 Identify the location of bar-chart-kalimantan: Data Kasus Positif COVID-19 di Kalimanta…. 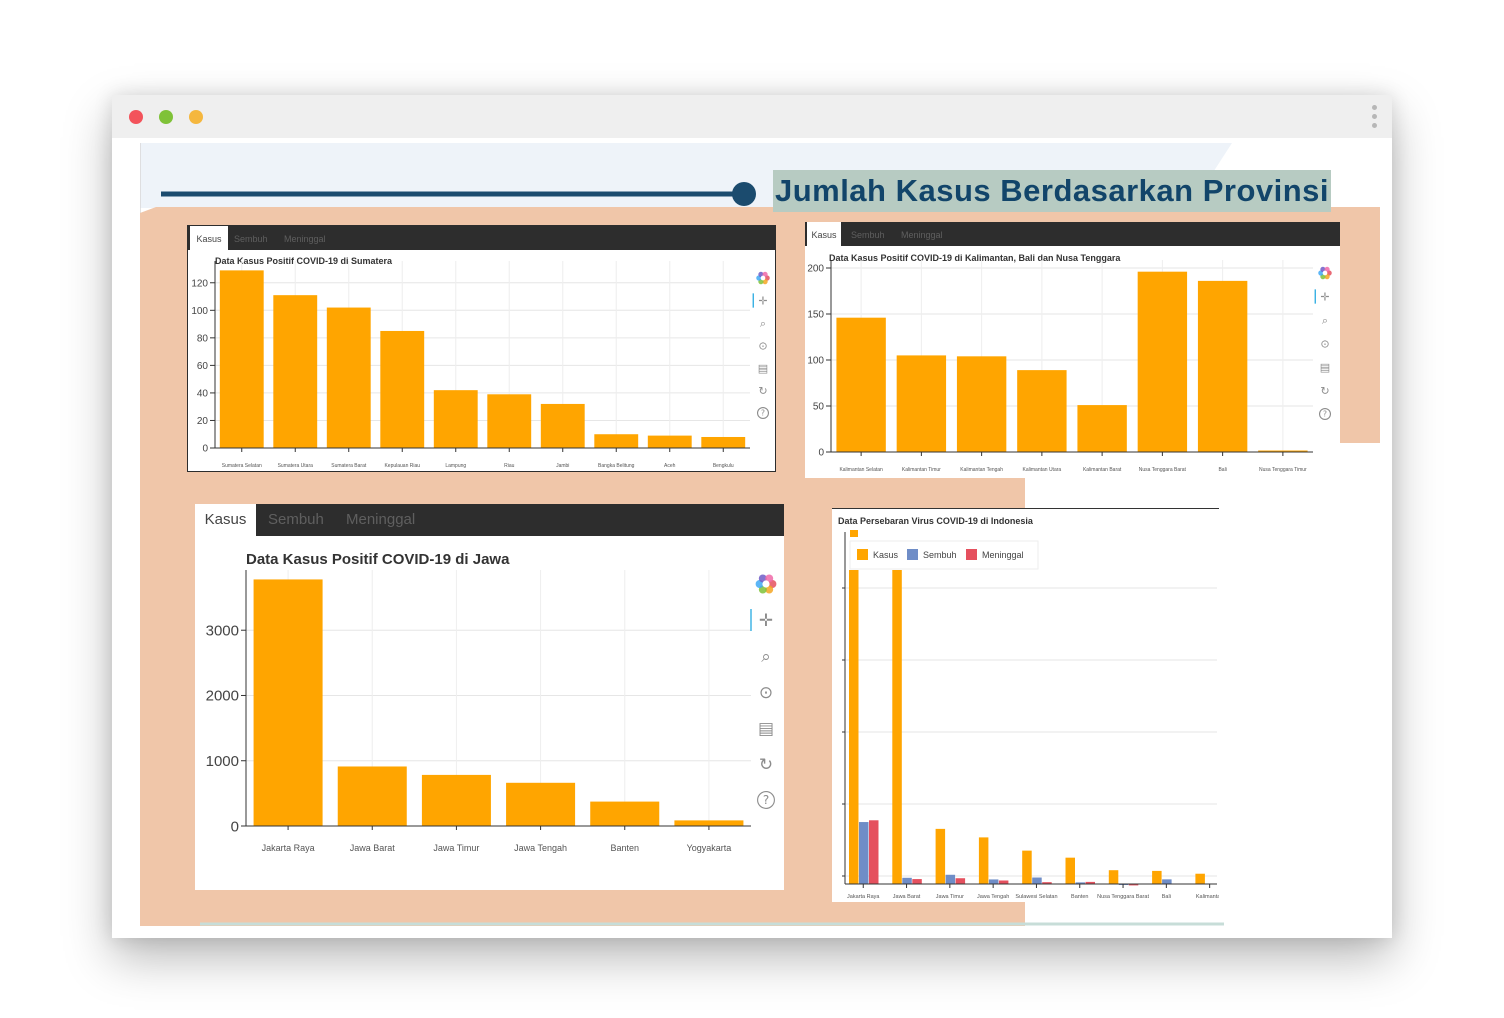
(1069, 363).